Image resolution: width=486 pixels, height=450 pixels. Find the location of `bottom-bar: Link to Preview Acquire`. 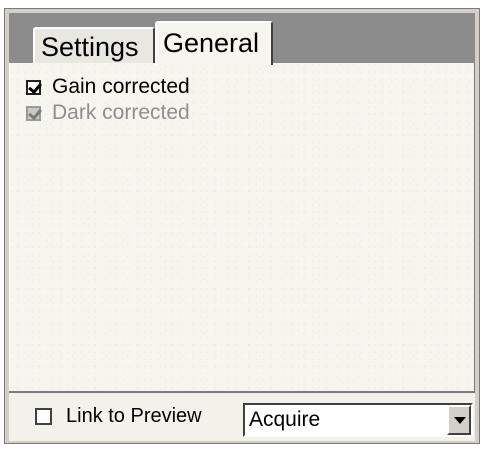

bottom-bar: Link to Preview Acquire is located at coordinates (242, 416).